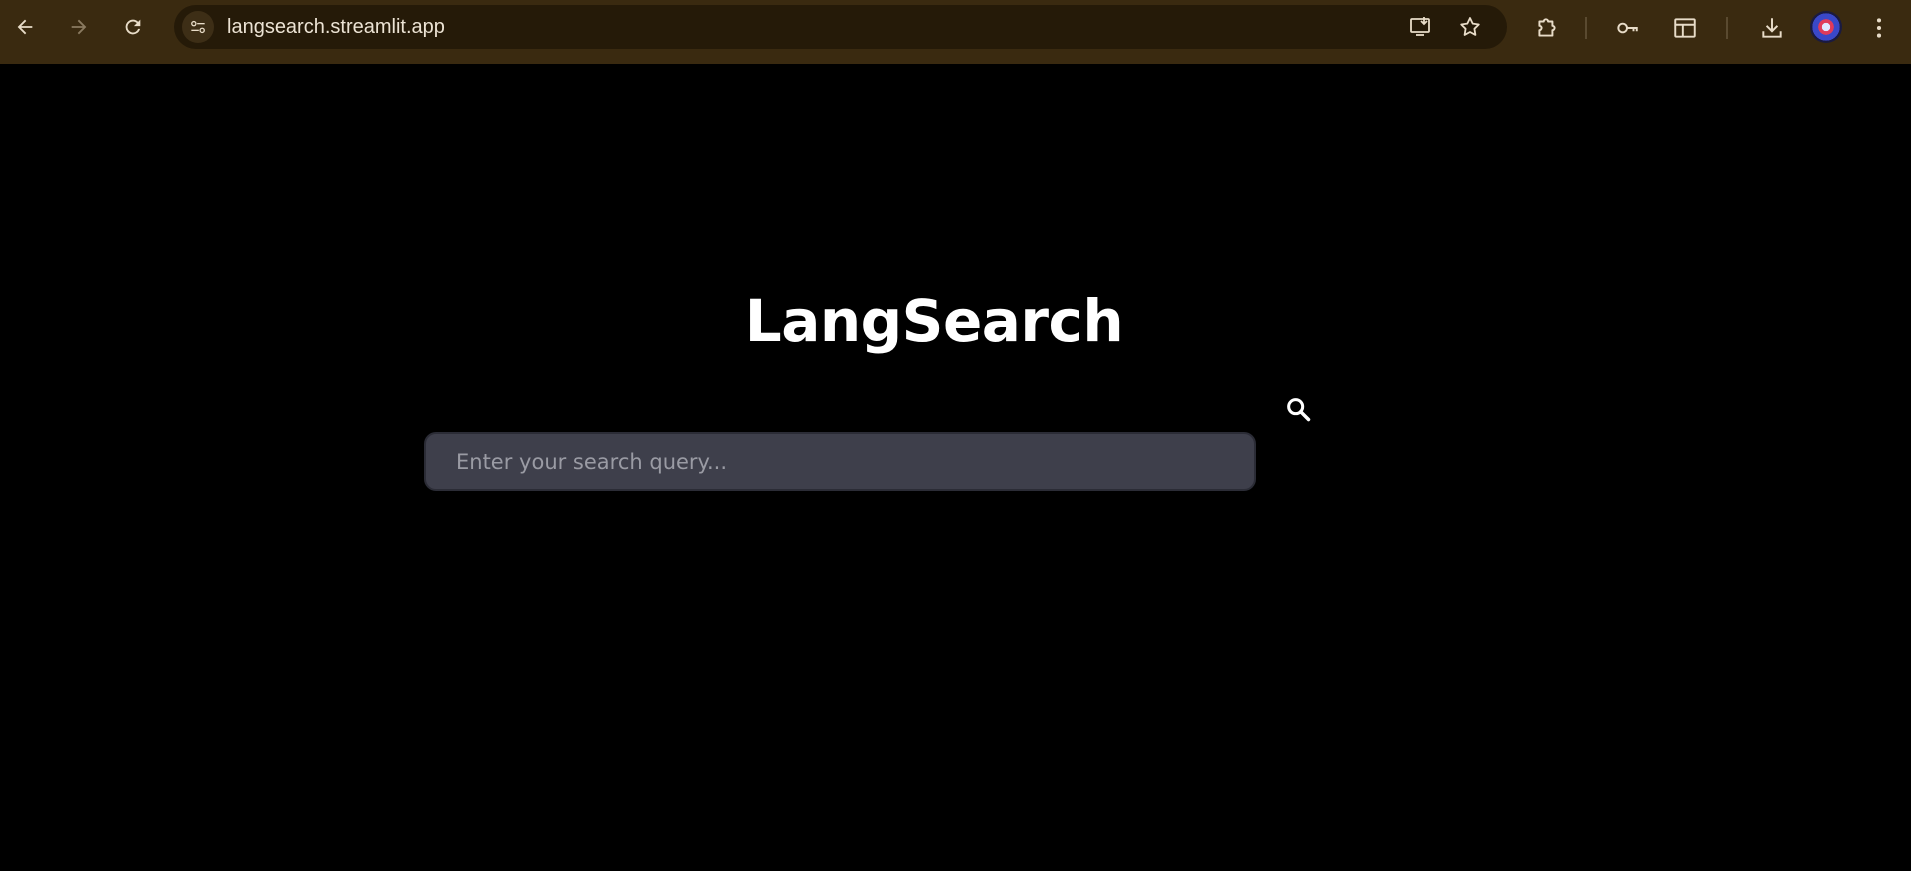  Describe the element at coordinates (336, 27) in the screenshot. I see `url-text: langsearch.streamlit.app` at that location.